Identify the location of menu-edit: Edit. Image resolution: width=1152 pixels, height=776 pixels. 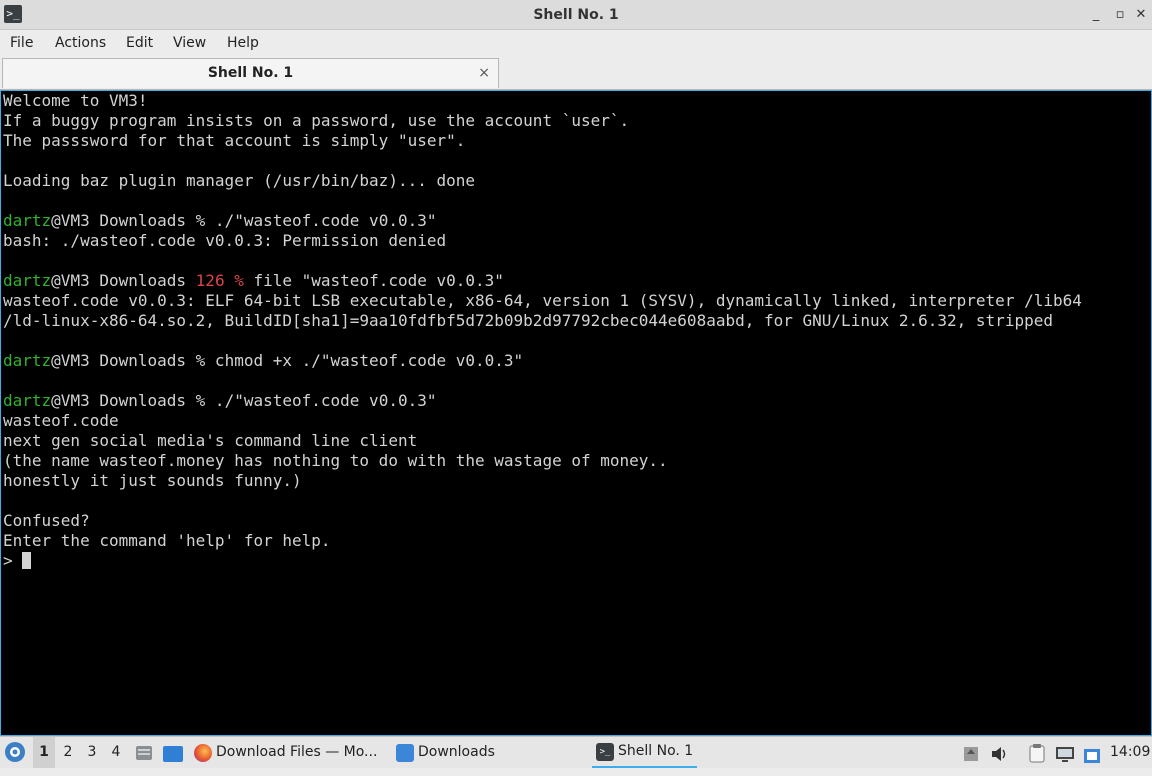
(139, 43).